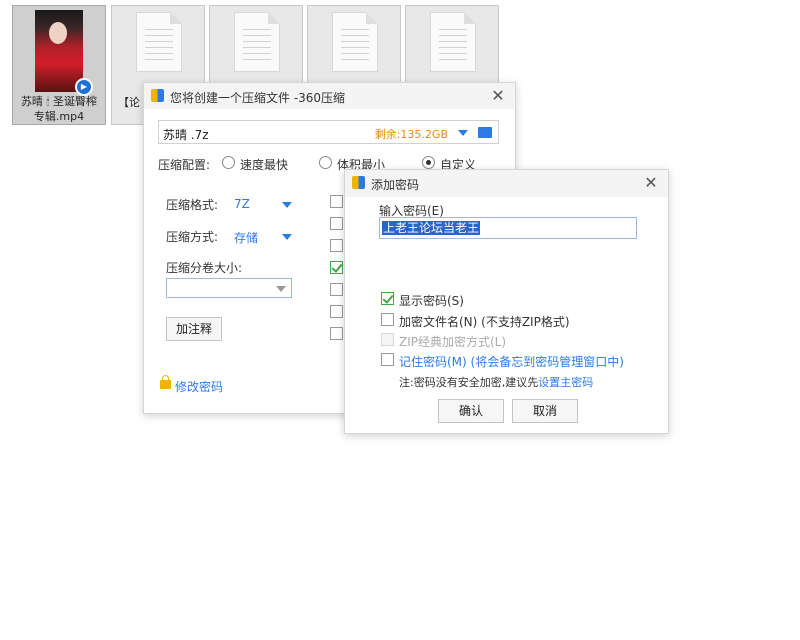 Image resolution: width=800 pixels, height=640 pixels. Describe the element at coordinates (246, 237) in the screenshot. I see `method-select: 存储` at that location.